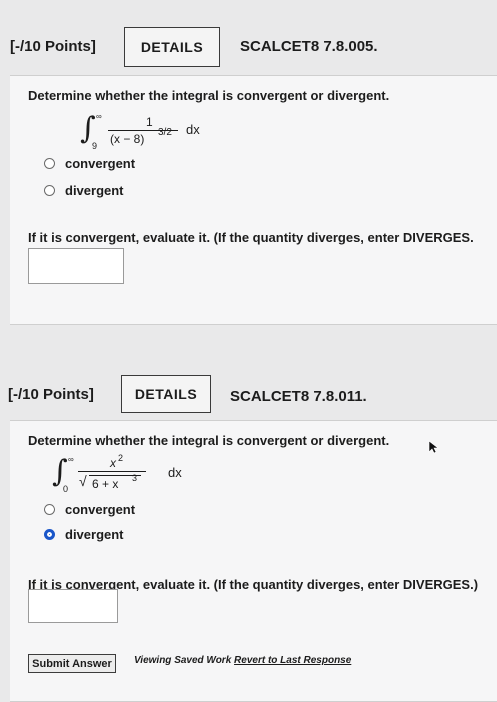 Image resolution: width=497 pixels, height=702 pixels. I want to click on q2-dx: dx, so click(175, 472).